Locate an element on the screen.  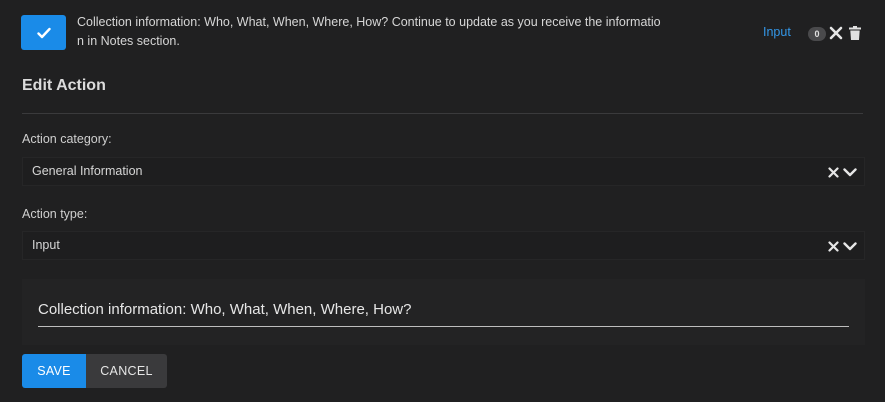
action-type-label: Action type: is located at coordinates (55, 214).